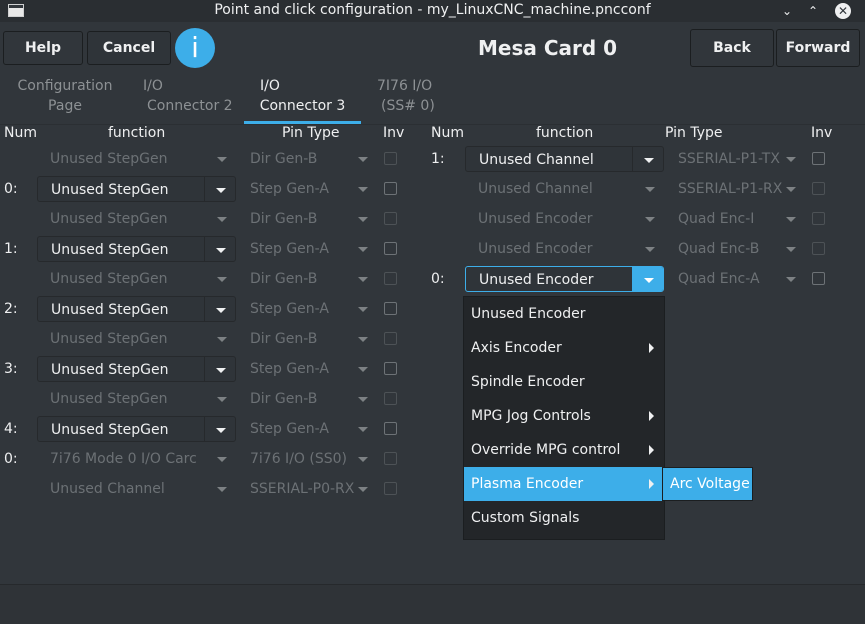 Image resolution: width=865 pixels, height=624 pixels. What do you see at coordinates (525, 518) in the screenshot?
I see `menu-item-label: Custom Signals` at bounding box center [525, 518].